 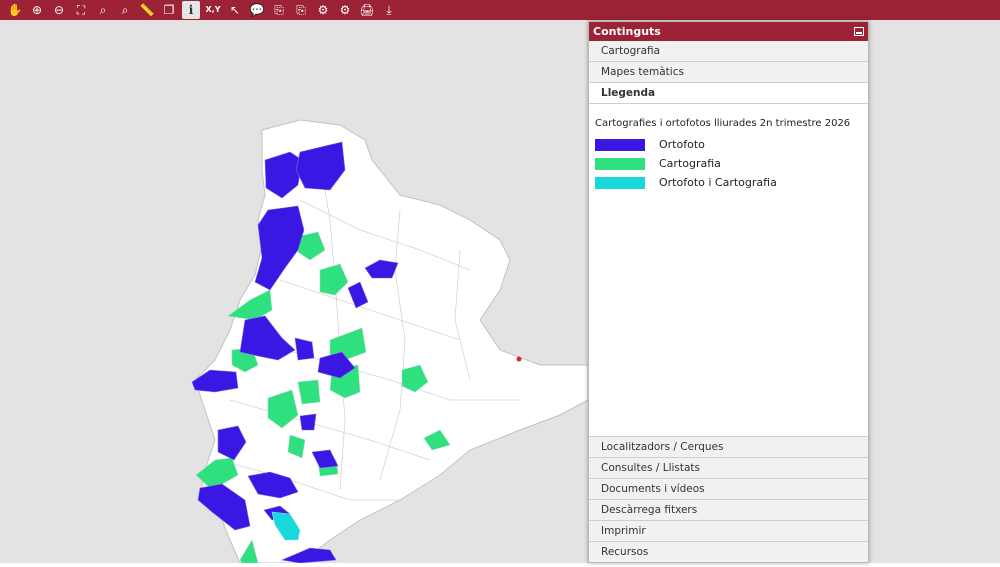 I want to click on location-marker, so click(x=519, y=359).